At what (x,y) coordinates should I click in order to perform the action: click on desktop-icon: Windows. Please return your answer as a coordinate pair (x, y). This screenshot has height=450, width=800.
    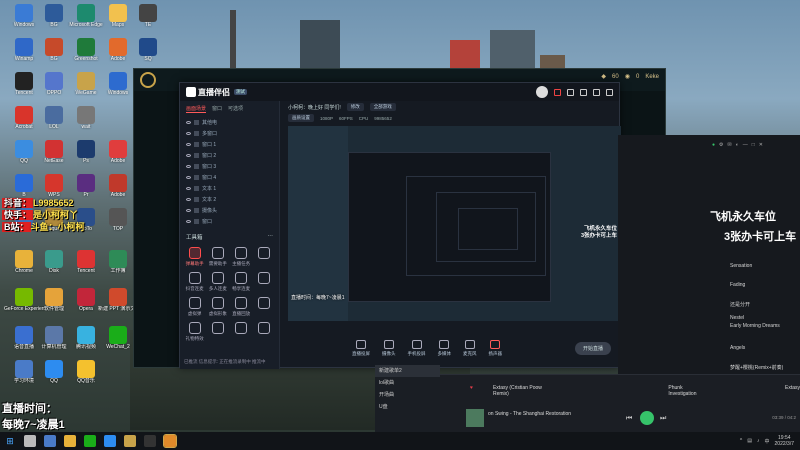
    Looking at the image, I should click on (118, 84).